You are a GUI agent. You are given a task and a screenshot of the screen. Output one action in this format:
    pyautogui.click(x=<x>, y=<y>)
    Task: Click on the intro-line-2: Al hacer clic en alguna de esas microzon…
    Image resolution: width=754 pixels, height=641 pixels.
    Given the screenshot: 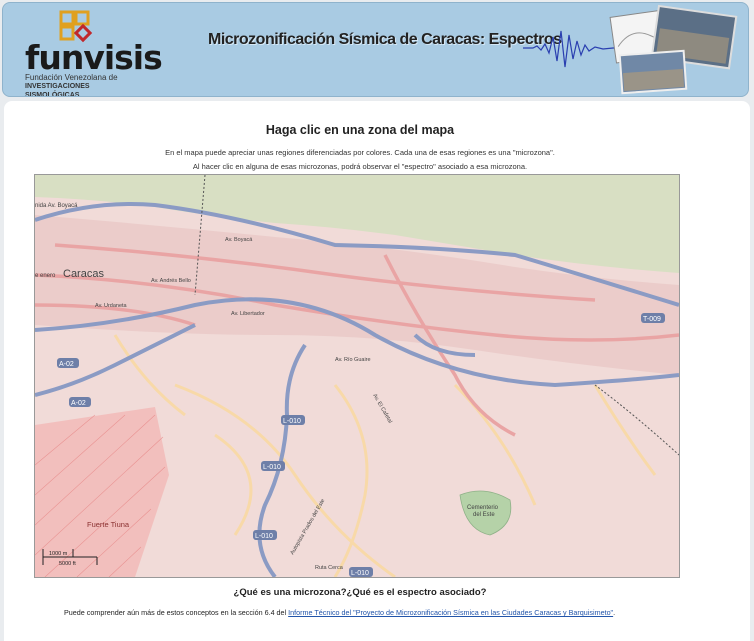 What is the action you would take?
    pyautogui.click(x=360, y=166)
    